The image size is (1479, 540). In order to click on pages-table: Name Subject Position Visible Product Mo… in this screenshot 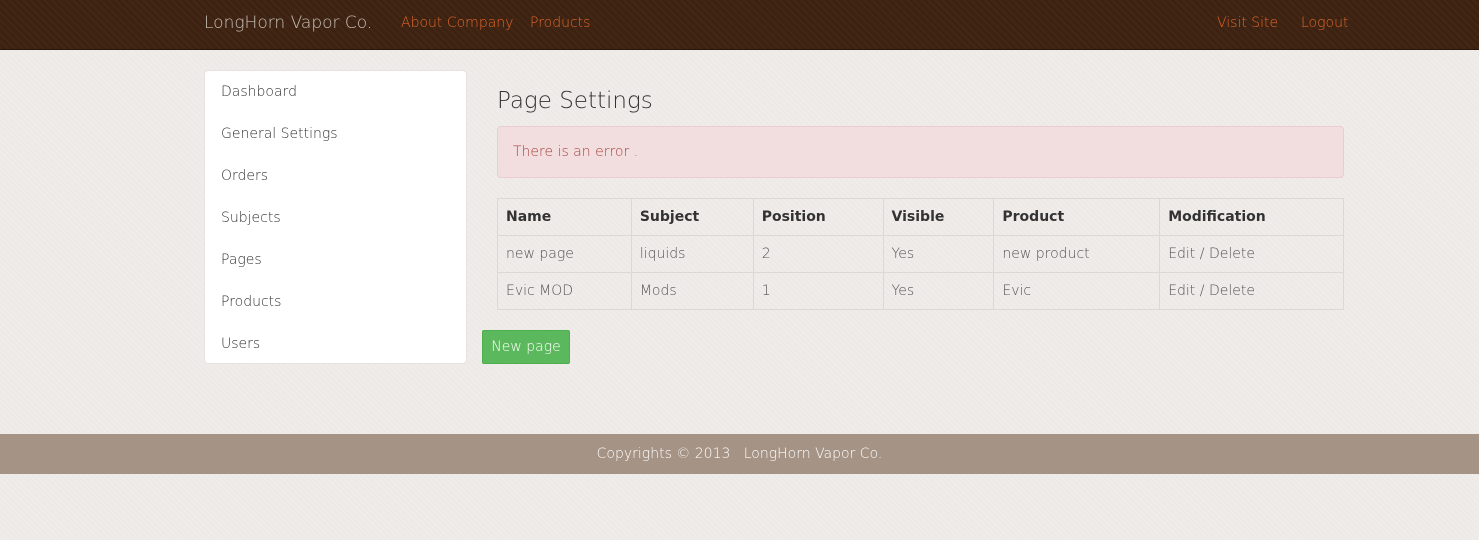, I will do `click(920, 254)`.